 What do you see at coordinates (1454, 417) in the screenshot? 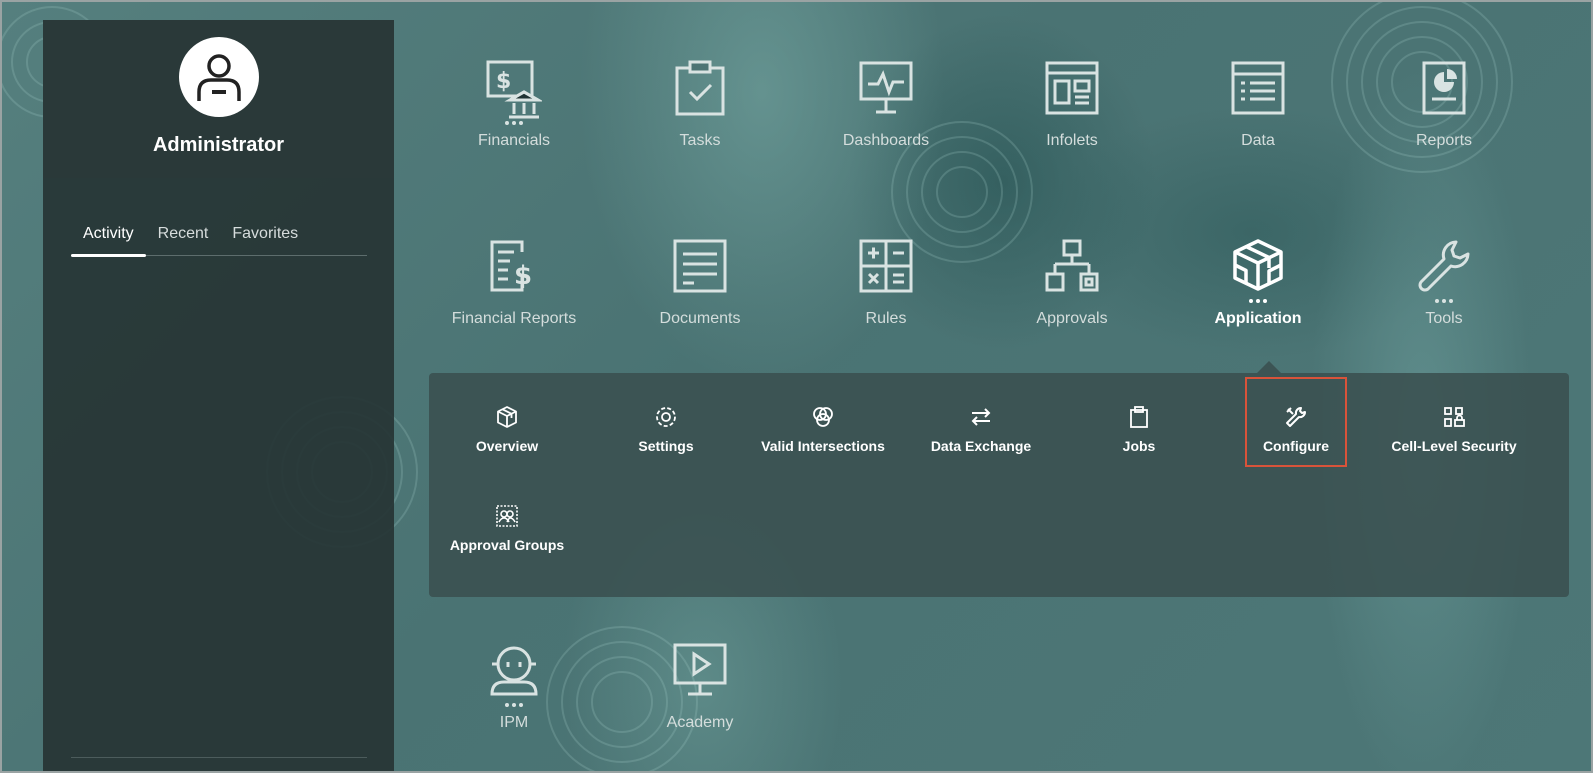
I see `cell-security-icon` at bounding box center [1454, 417].